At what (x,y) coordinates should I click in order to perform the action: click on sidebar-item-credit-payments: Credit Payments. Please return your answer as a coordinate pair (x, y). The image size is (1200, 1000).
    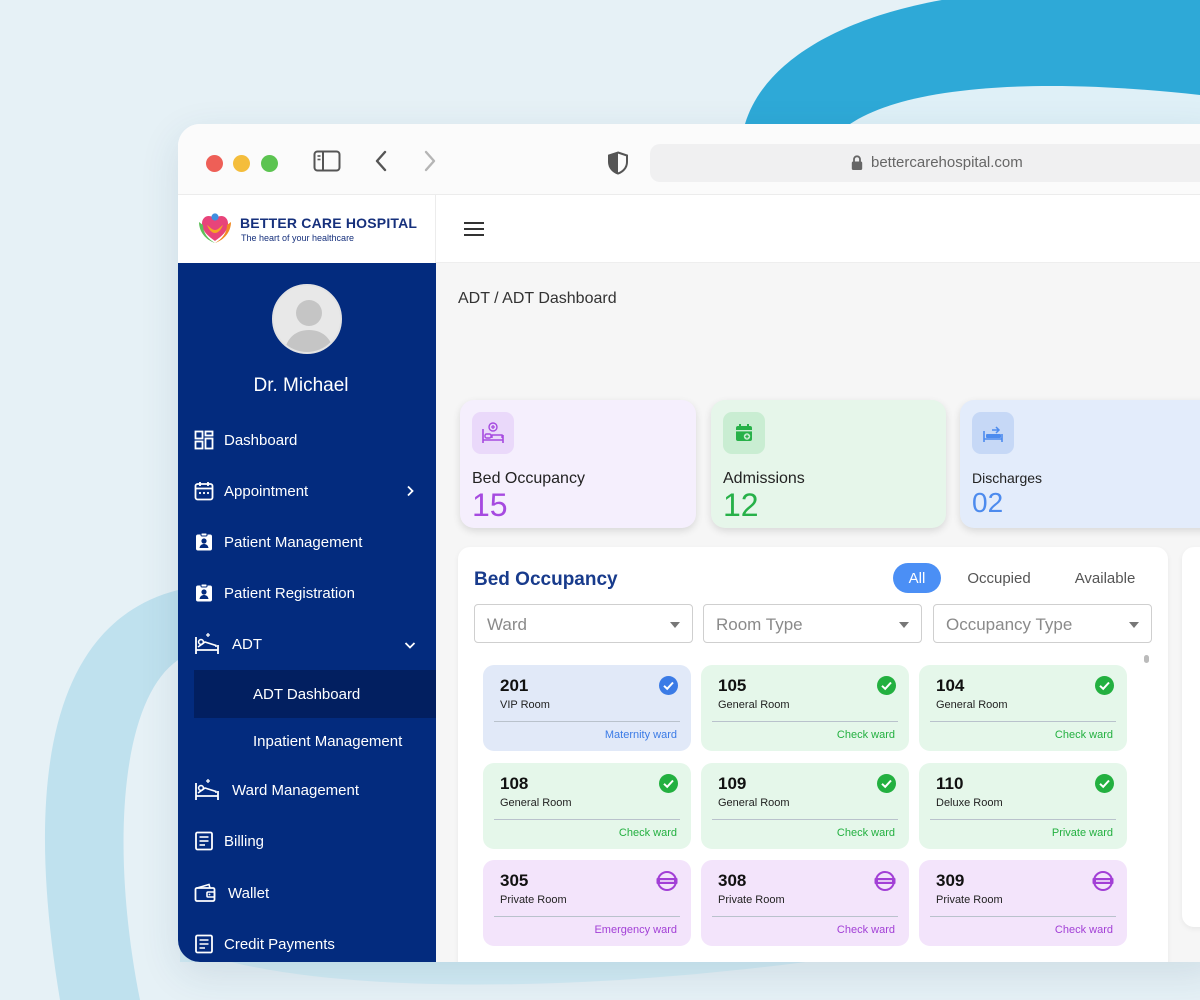
    Looking at the image, I should click on (307, 941).